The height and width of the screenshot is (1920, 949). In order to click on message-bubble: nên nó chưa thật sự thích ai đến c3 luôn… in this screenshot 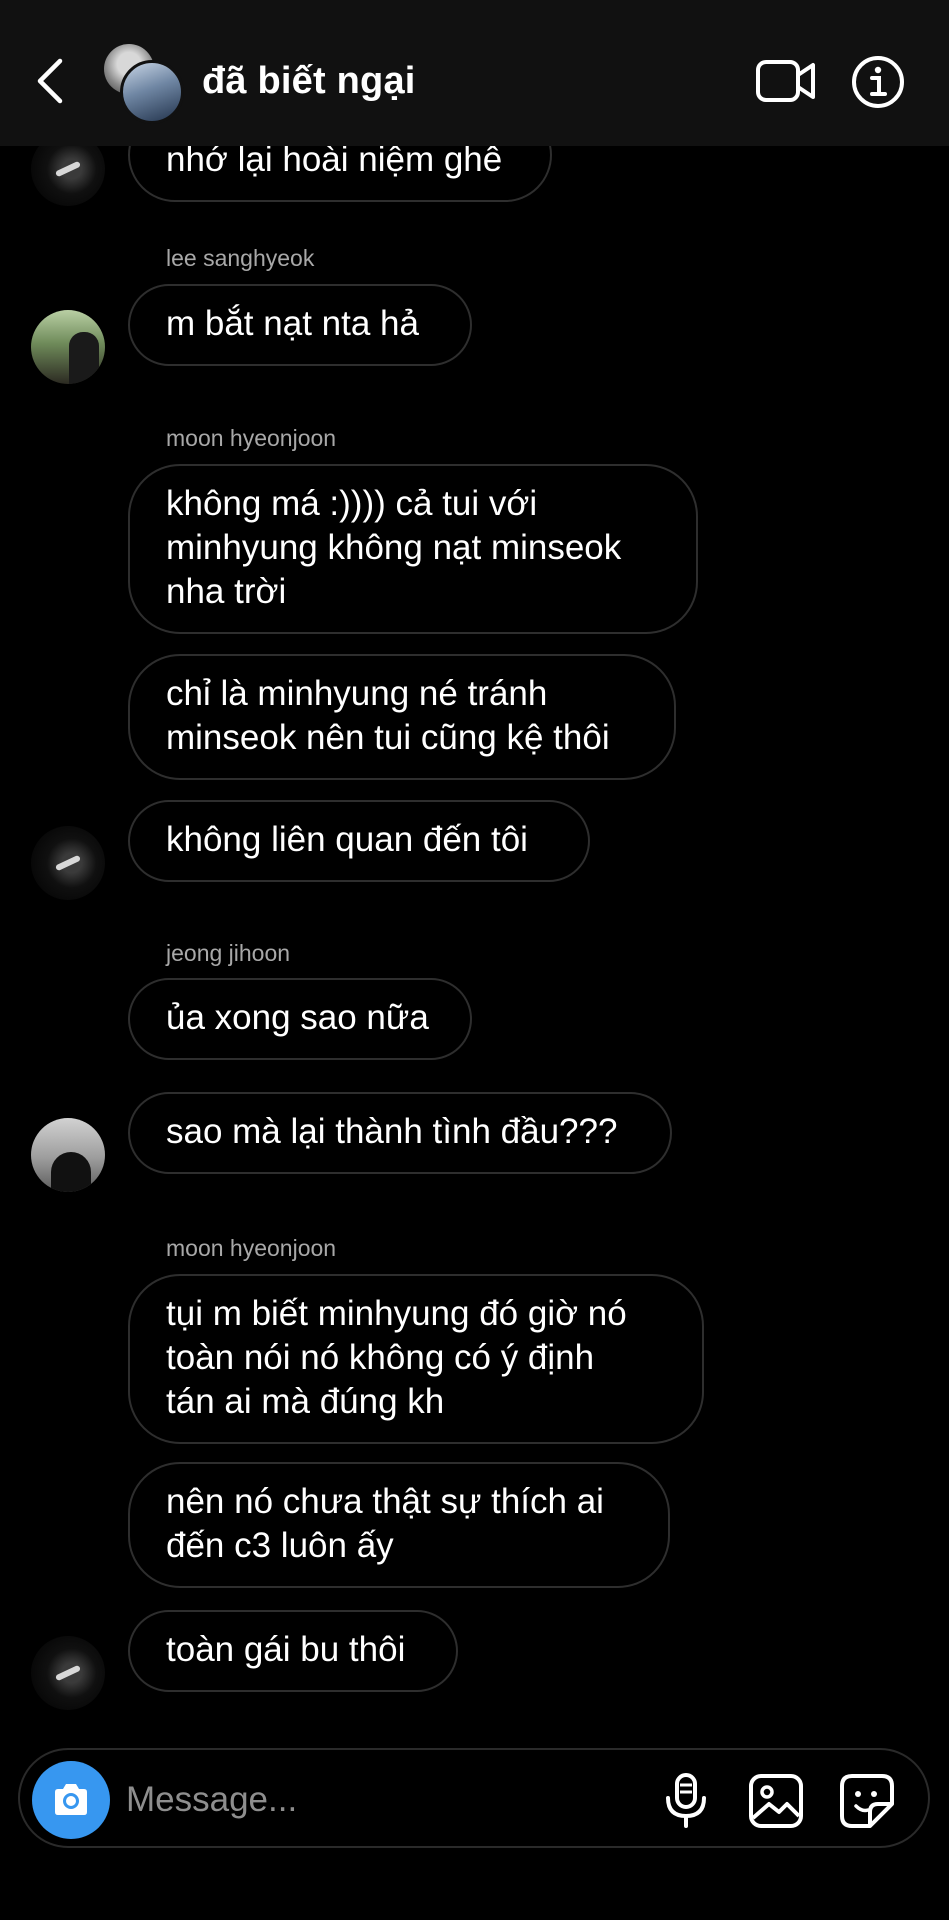, I will do `click(399, 1525)`.